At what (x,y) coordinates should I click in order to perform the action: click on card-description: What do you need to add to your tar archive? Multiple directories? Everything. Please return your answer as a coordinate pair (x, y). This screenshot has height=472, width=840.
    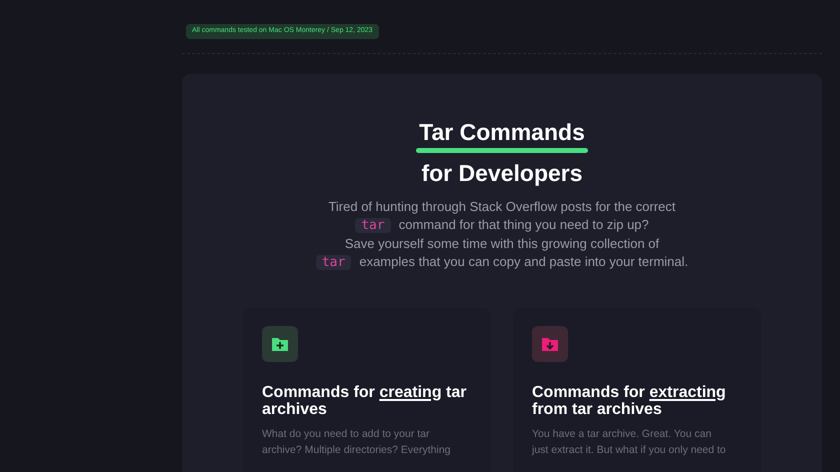
    Looking at the image, I should click on (357, 442).